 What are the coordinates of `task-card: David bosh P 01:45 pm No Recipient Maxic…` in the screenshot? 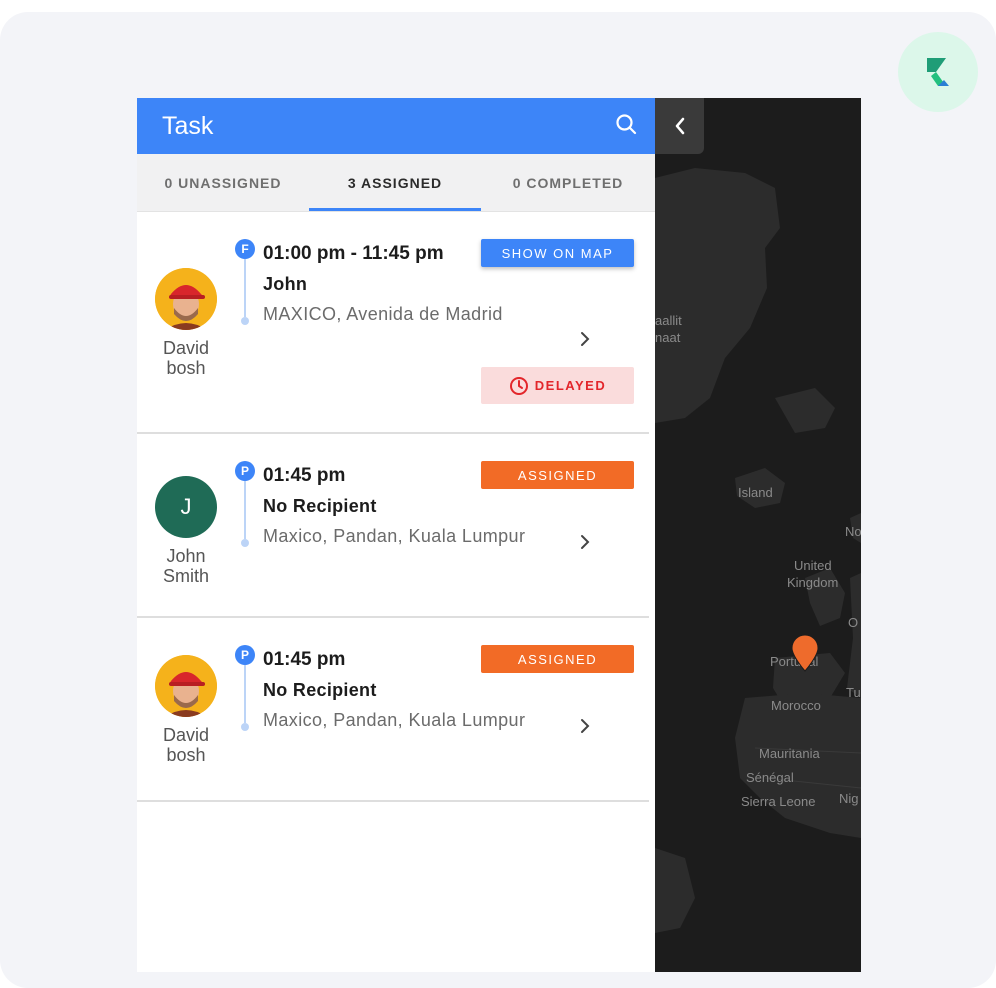 It's located at (393, 710).